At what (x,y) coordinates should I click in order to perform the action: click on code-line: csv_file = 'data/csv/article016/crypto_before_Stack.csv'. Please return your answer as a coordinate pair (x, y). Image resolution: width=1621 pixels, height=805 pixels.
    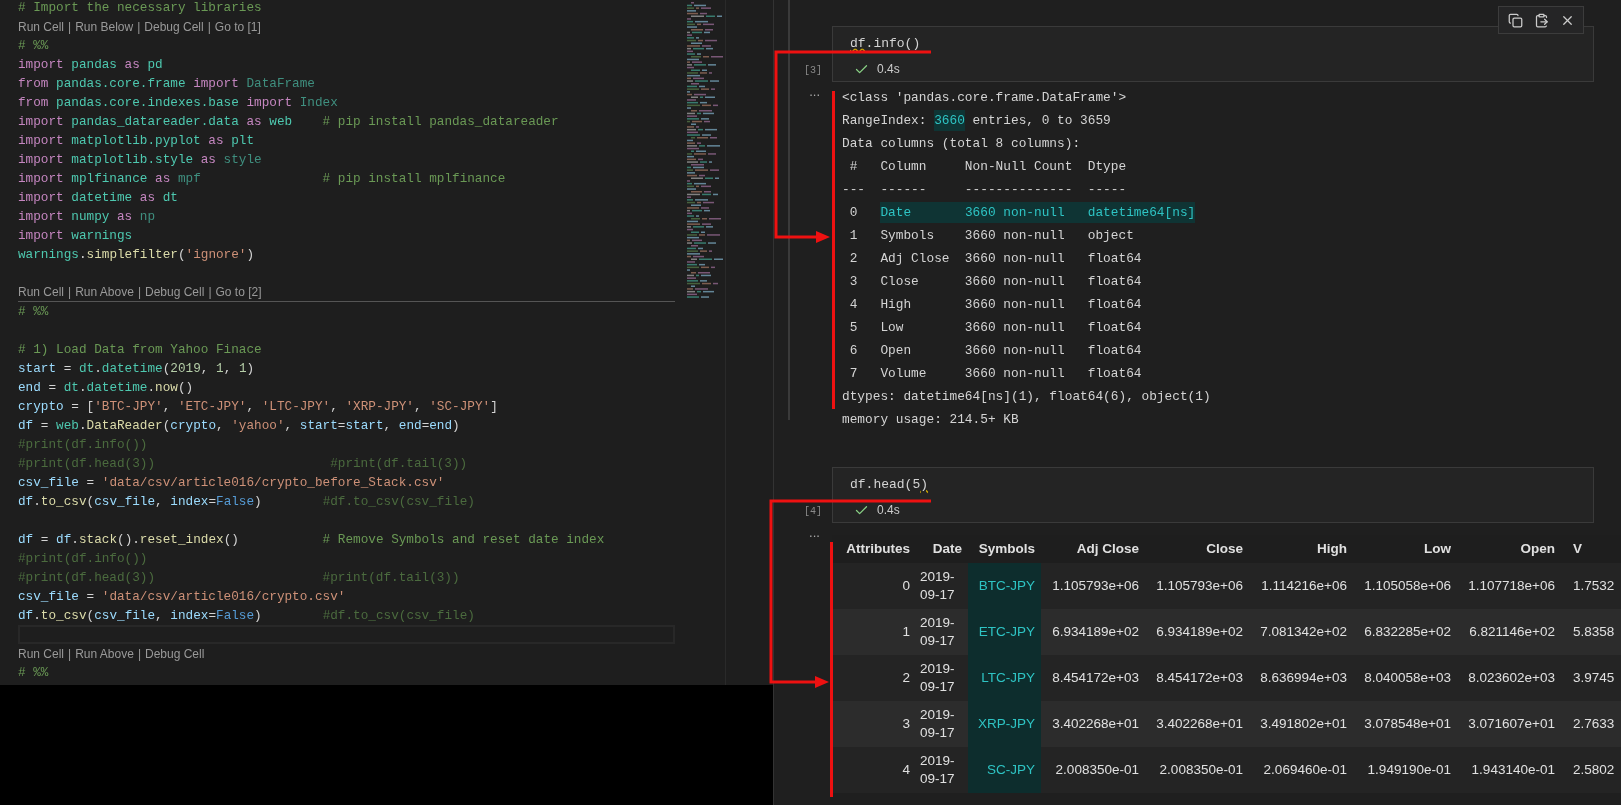
    Looking at the image, I should click on (231, 483).